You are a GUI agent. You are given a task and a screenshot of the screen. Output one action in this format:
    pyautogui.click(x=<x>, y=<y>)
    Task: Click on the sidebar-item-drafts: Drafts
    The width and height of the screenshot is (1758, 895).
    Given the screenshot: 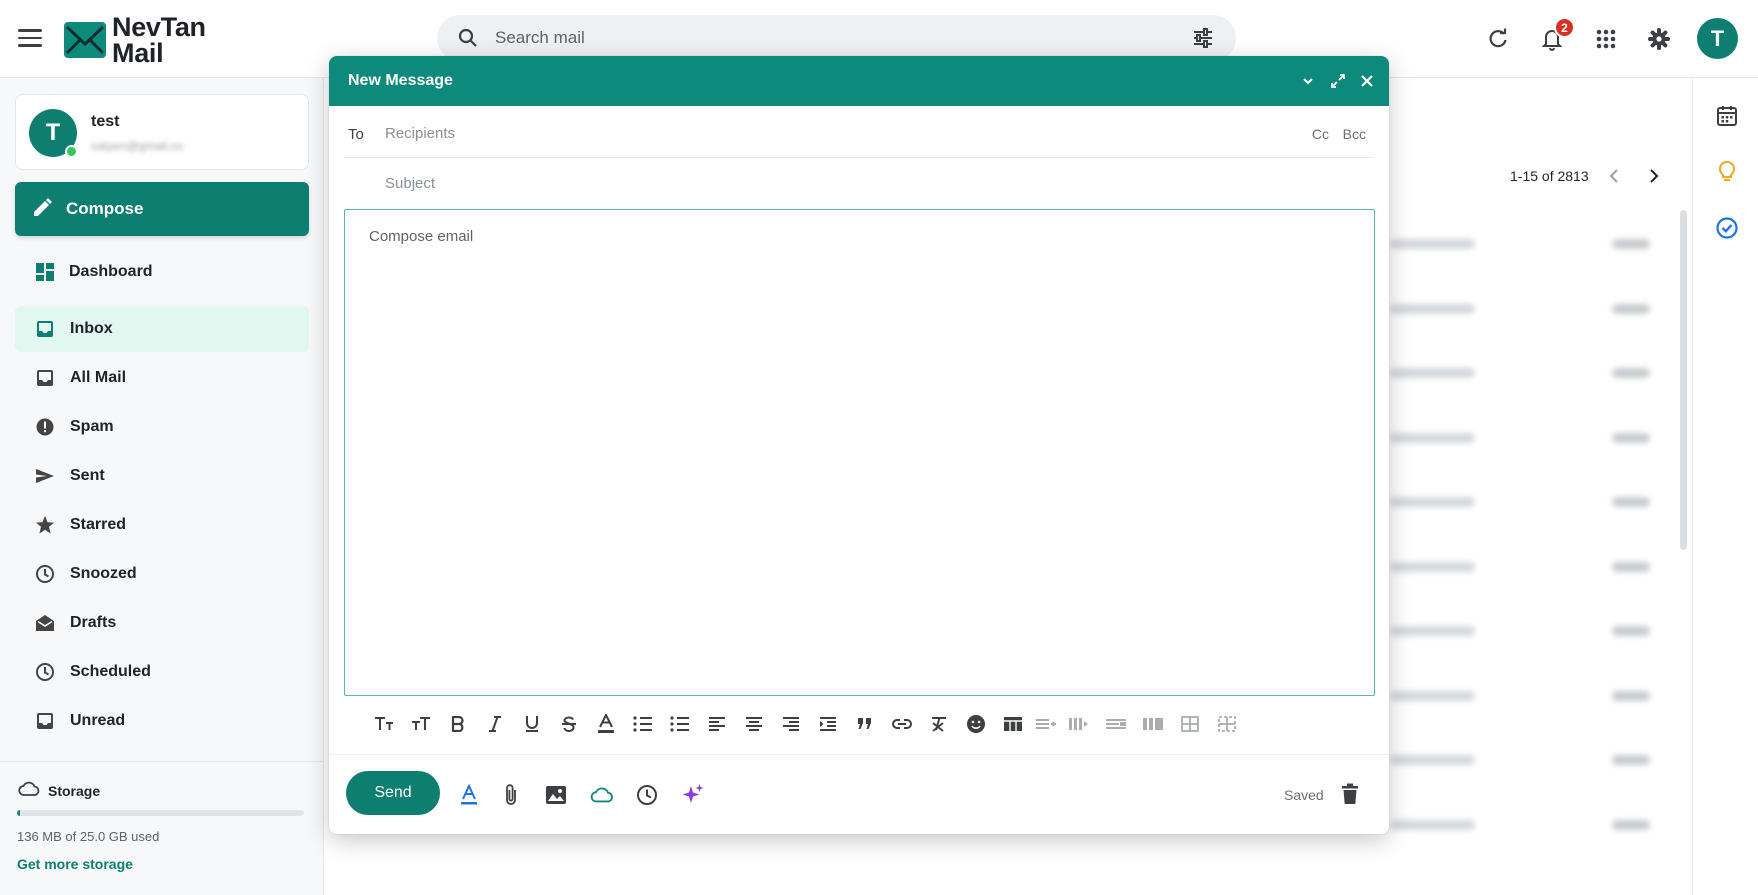 What is the action you would take?
    pyautogui.click(x=162, y=623)
    